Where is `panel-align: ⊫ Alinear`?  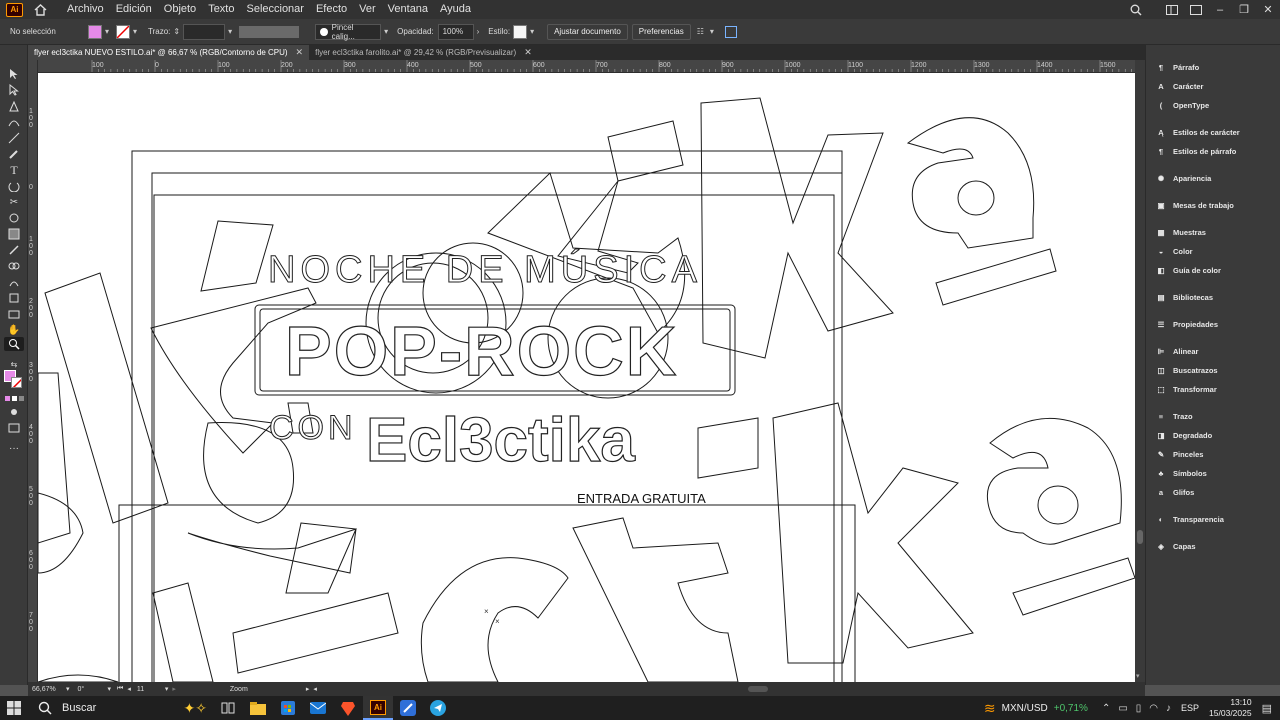
panel-align: ⊫ Alinear is located at coordinates (1177, 351).